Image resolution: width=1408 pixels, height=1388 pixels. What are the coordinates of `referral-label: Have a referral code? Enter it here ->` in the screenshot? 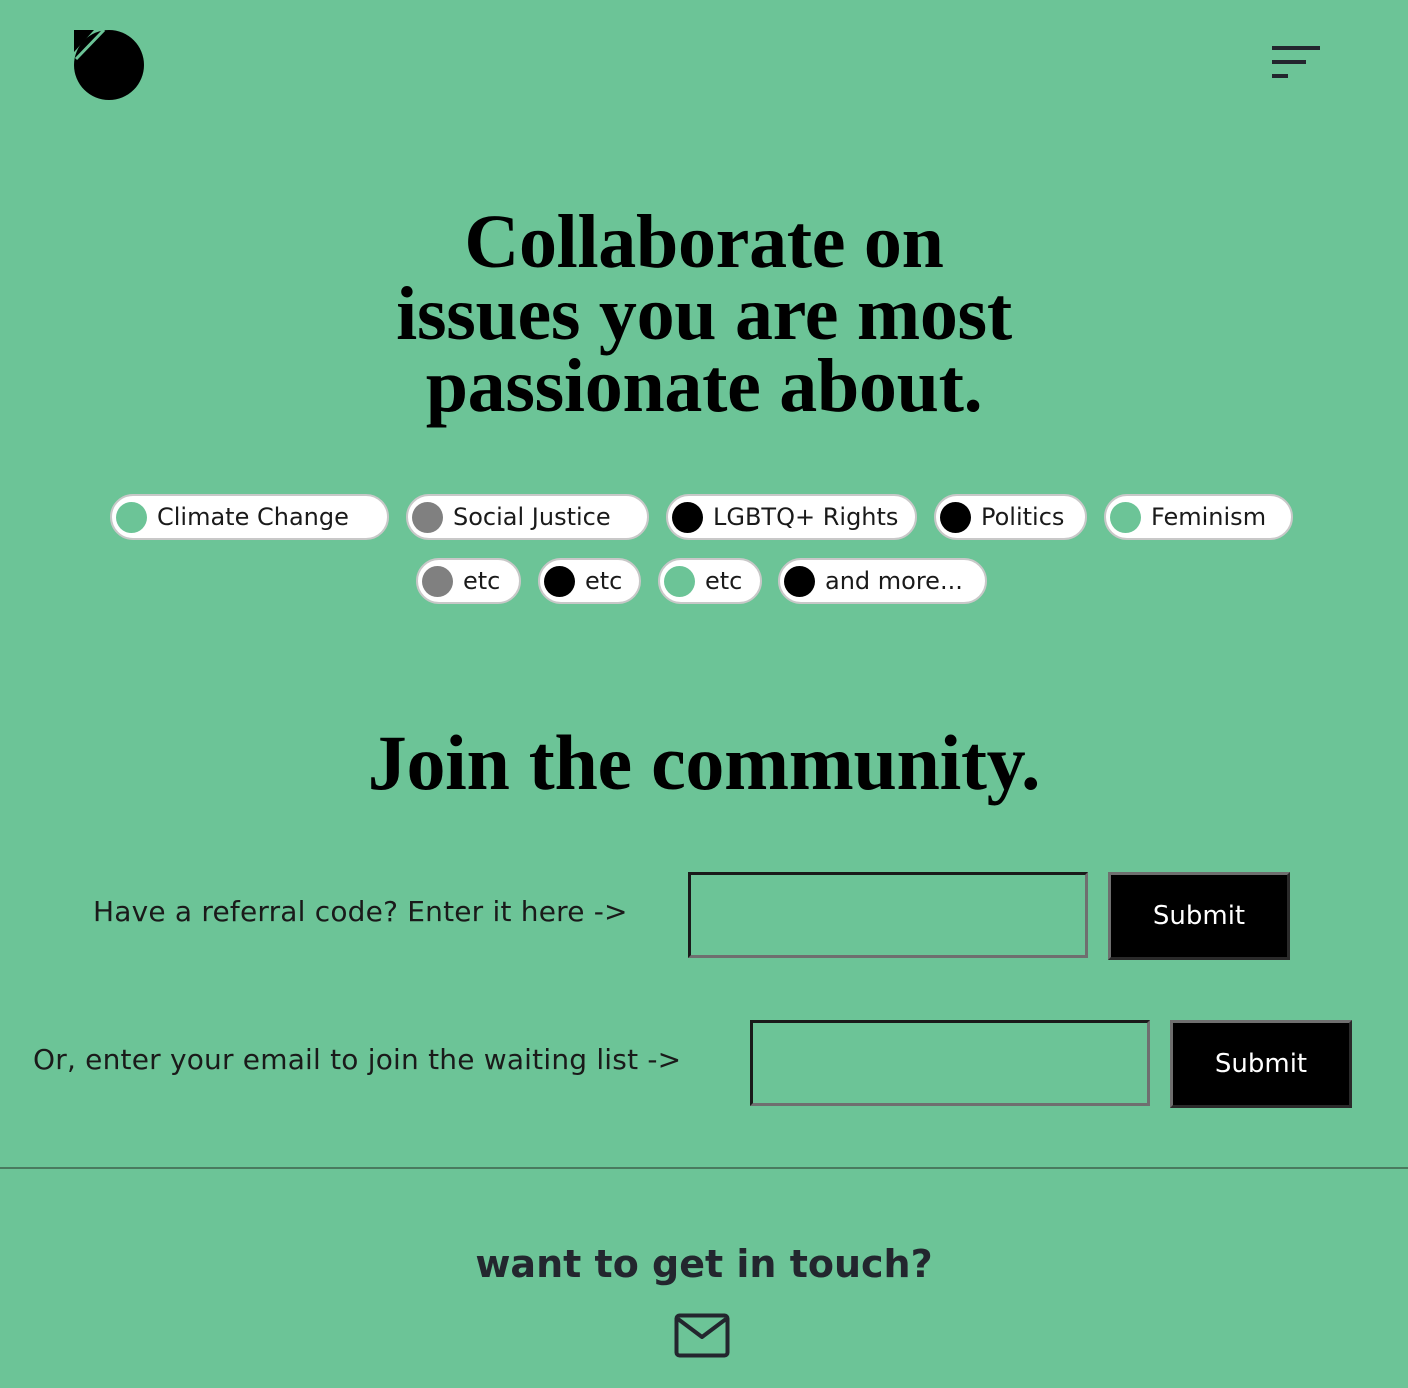 It's located at (360, 911).